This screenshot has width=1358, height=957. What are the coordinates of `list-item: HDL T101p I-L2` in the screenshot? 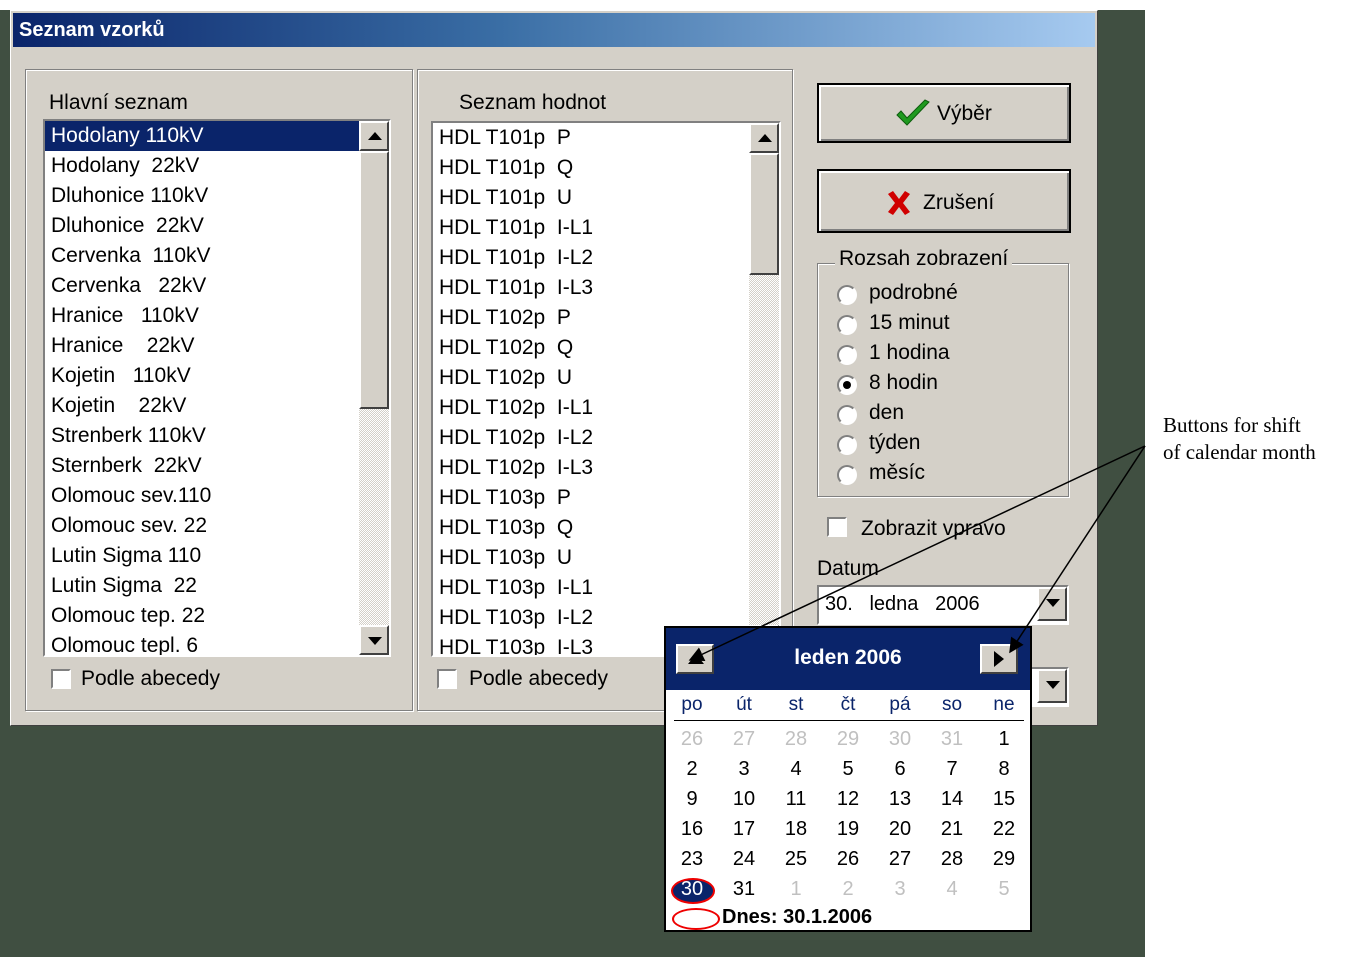 It's located at (591, 258).